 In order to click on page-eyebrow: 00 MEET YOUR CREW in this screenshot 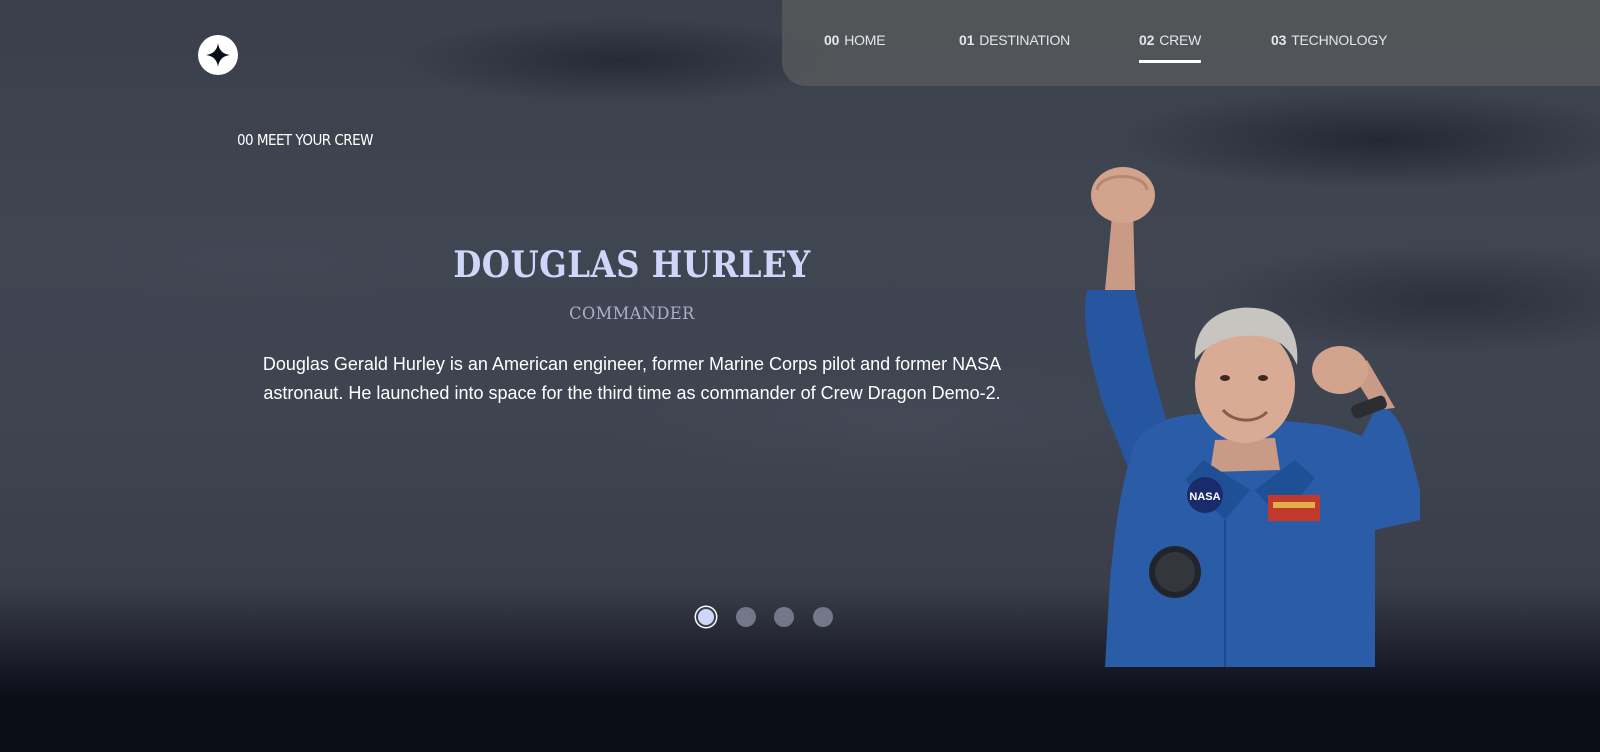, I will do `click(305, 140)`.